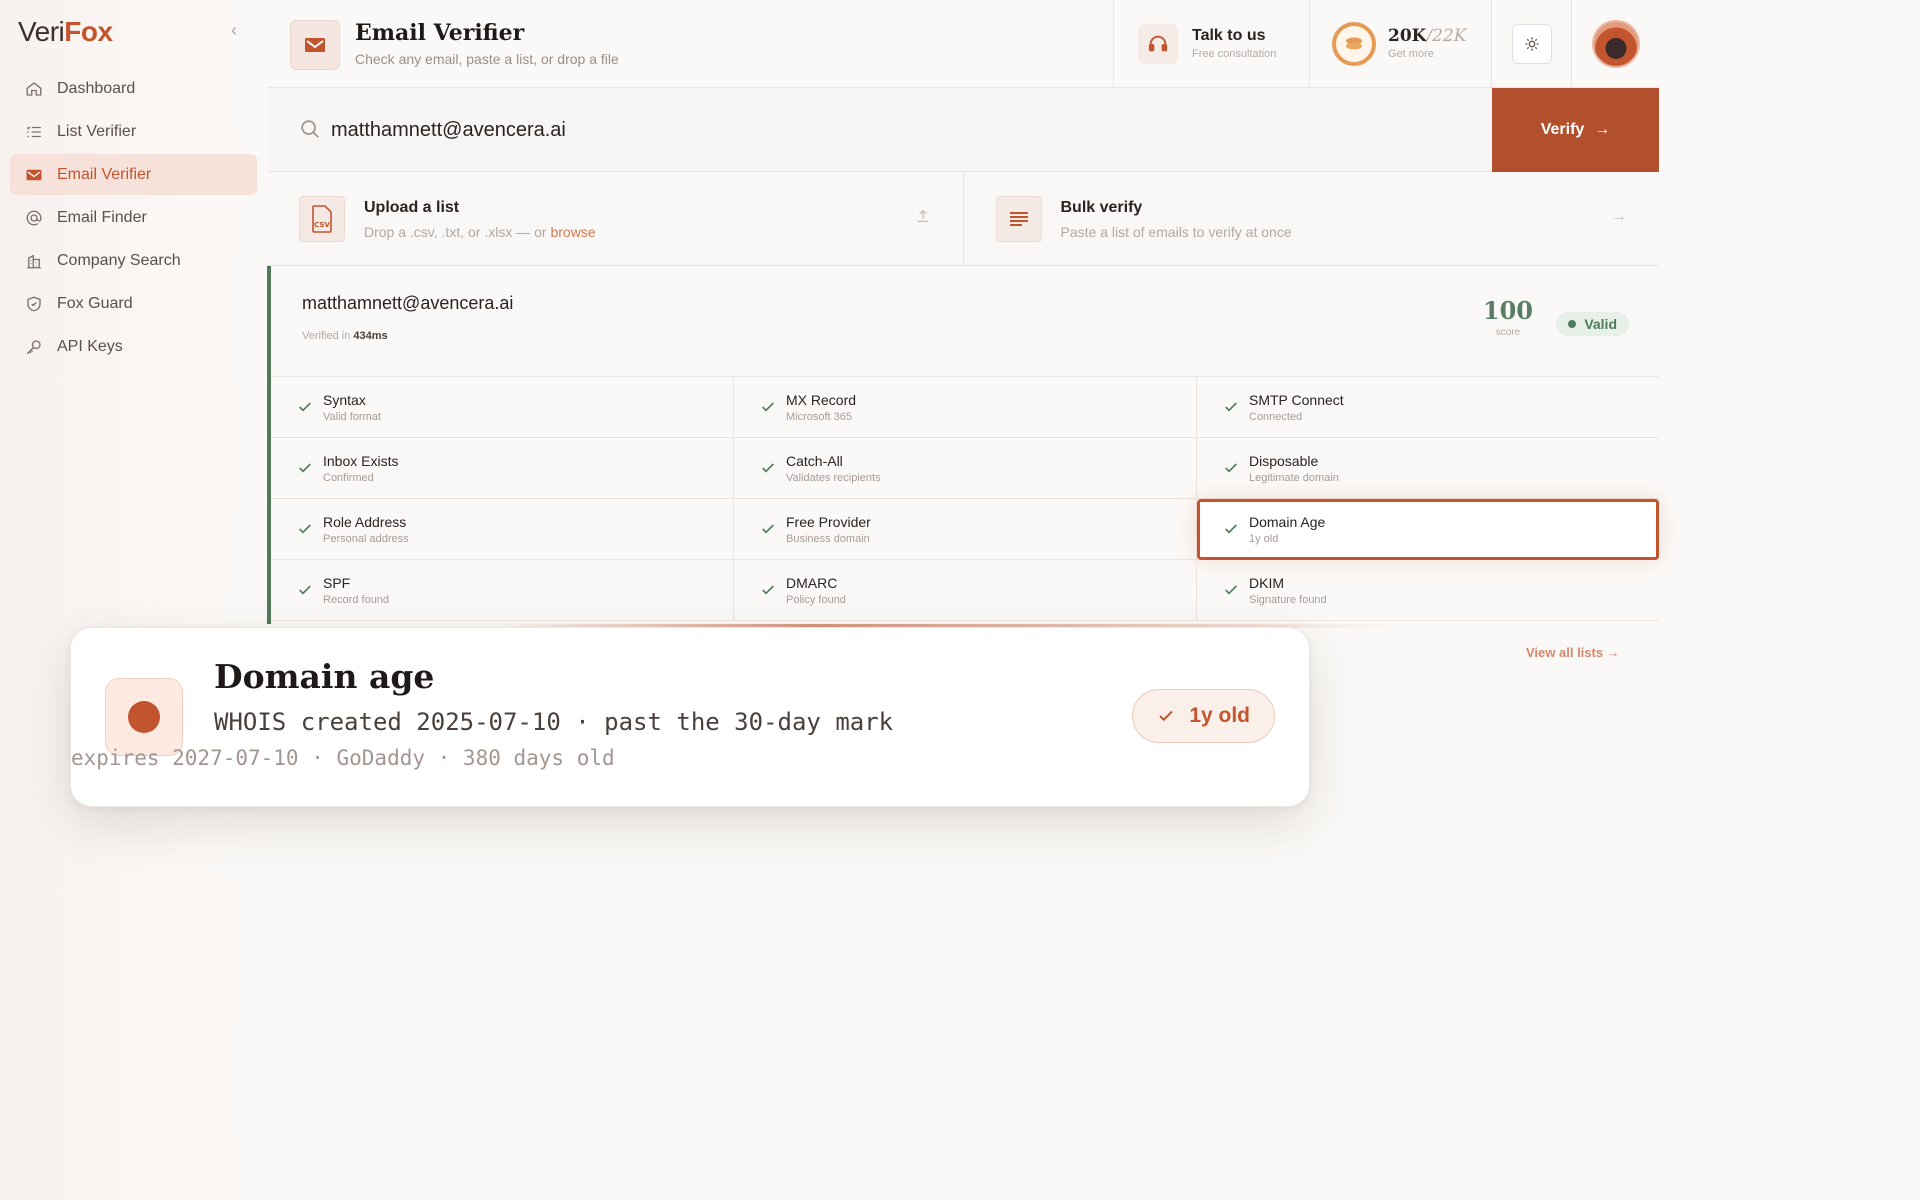  I want to click on sidebar-item-list-verifier: List Verifier, so click(133, 131).